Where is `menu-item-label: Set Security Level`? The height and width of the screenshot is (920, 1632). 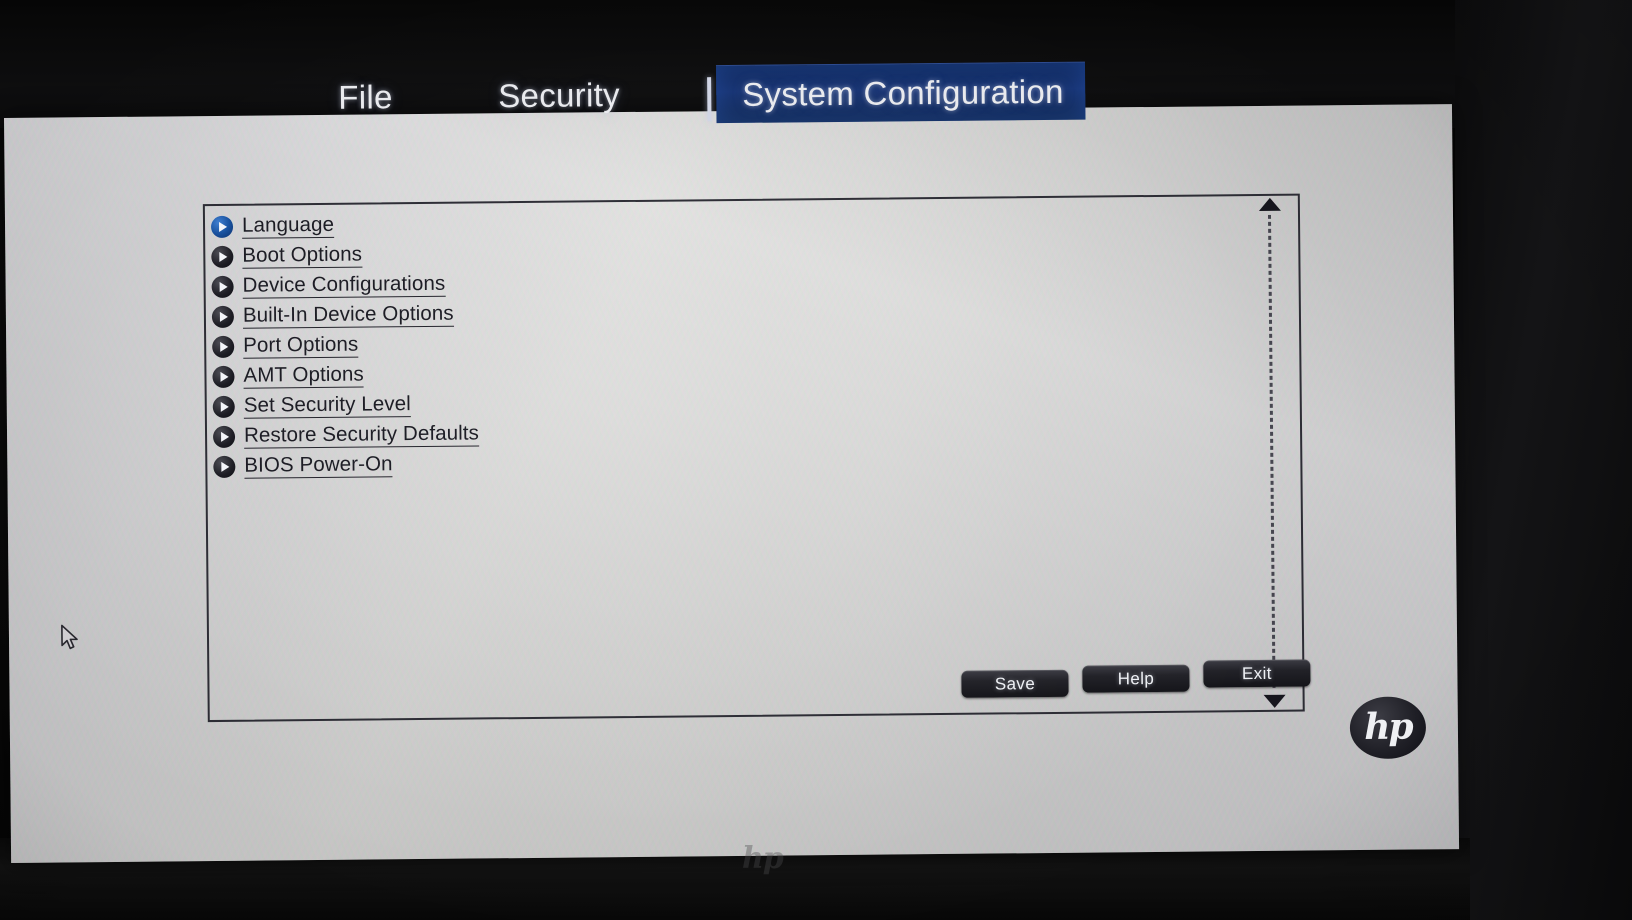
menu-item-label: Set Security Level is located at coordinates (327, 405).